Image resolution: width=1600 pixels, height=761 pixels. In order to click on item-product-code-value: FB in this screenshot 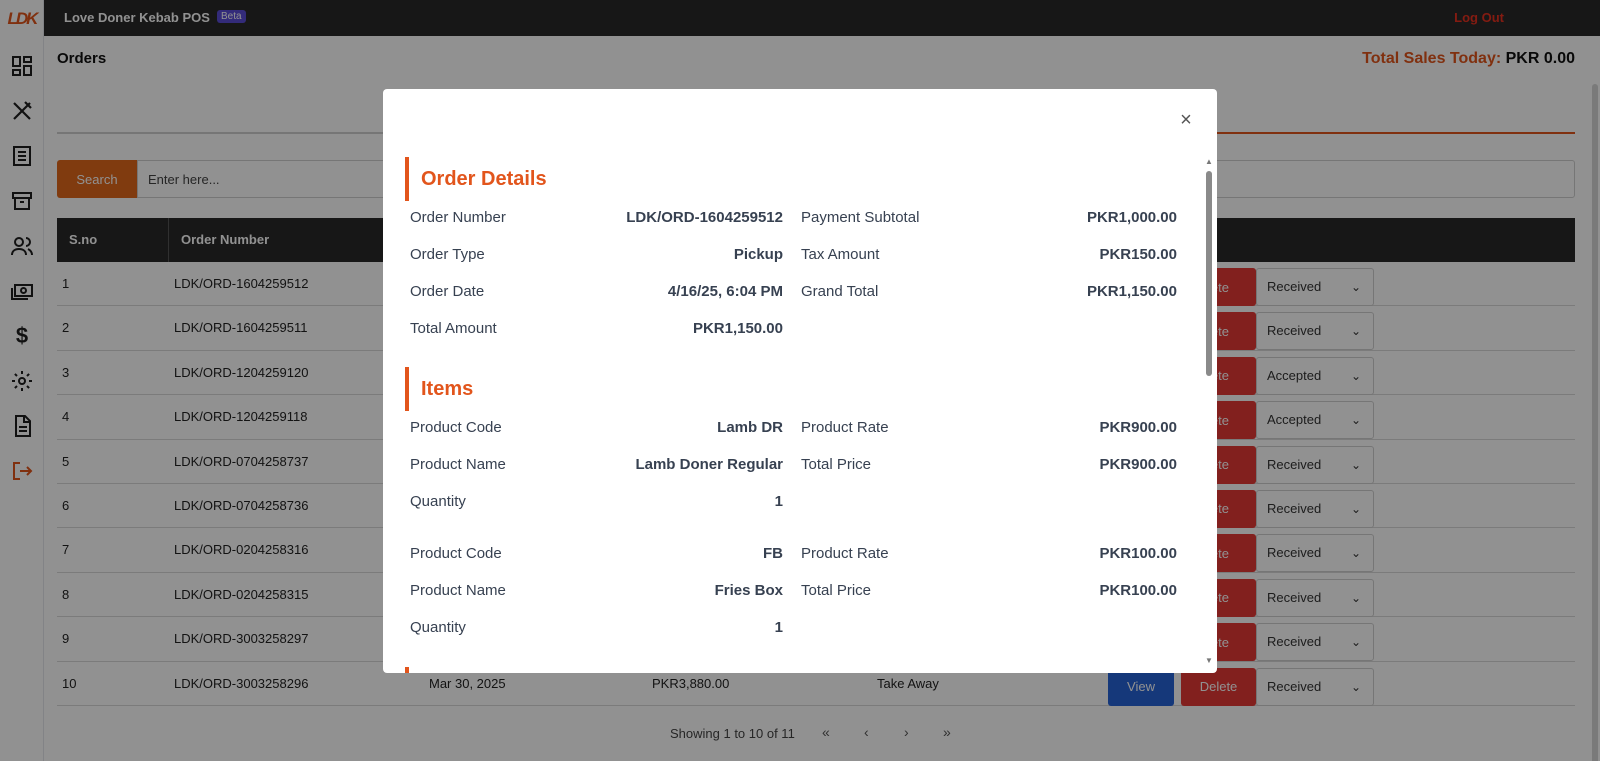, I will do `click(773, 553)`.